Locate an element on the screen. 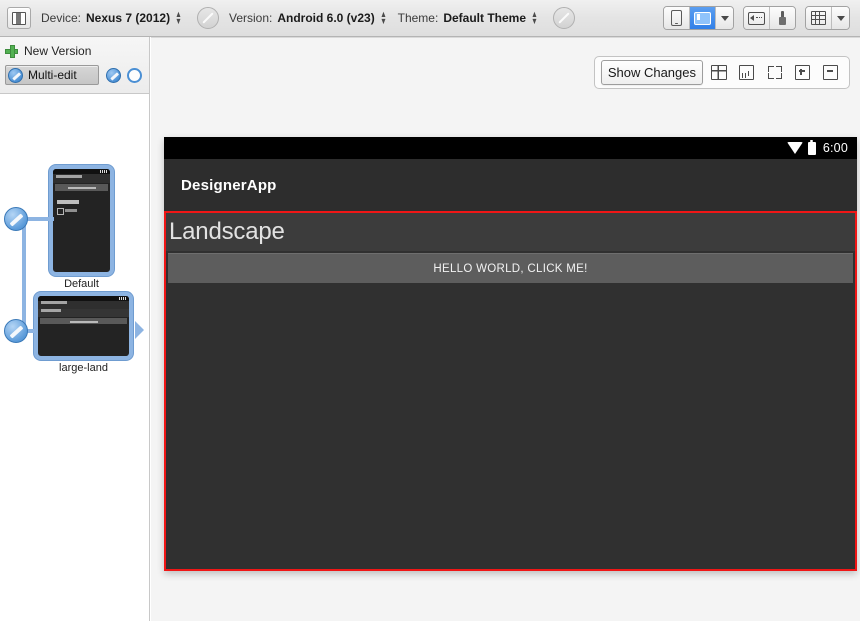 The height and width of the screenshot is (621, 860). variants-tree: Default large-land is located at coordinates (74, 357).